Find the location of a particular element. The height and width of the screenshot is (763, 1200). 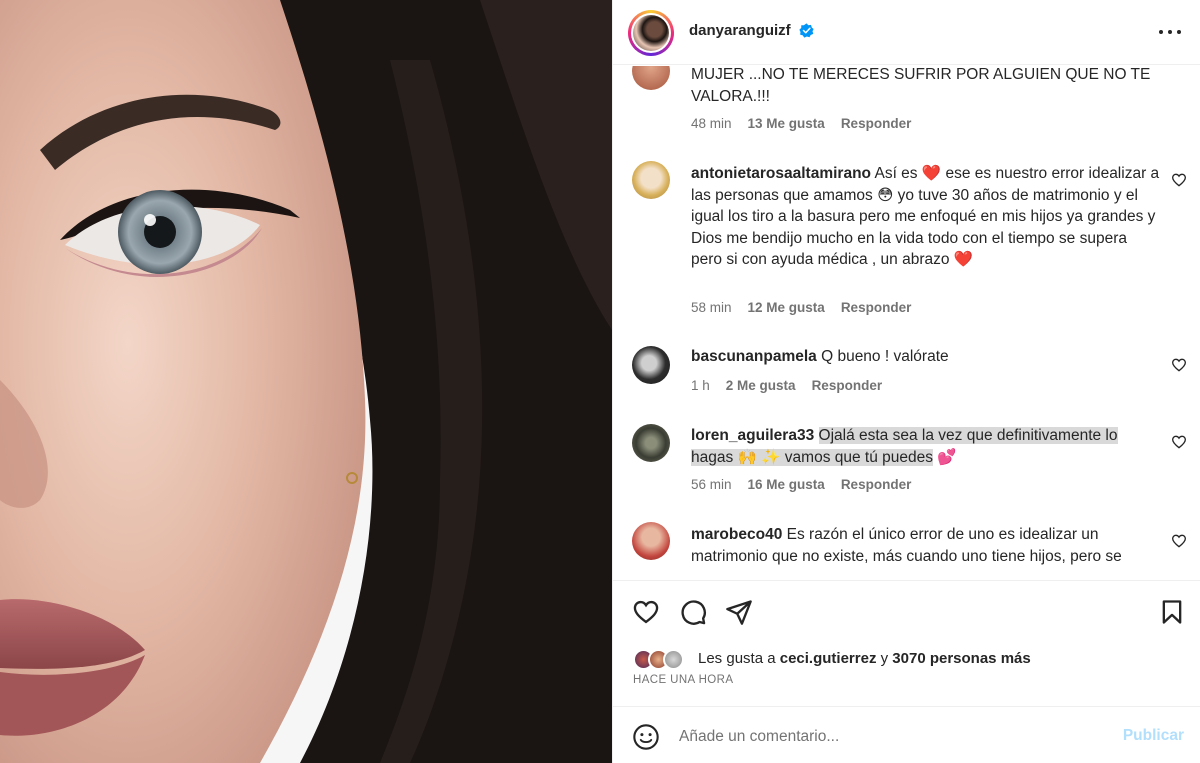

post-header: danyaranguizf is located at coordinates (906, 32).